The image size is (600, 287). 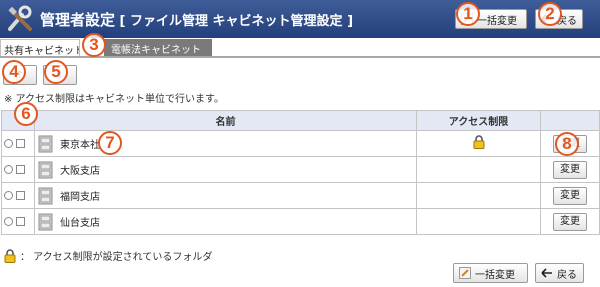 What do you see at coordinates (56, 72) in the screenshot?
I see `callout-5: 5` at bounding box center [56, 72].